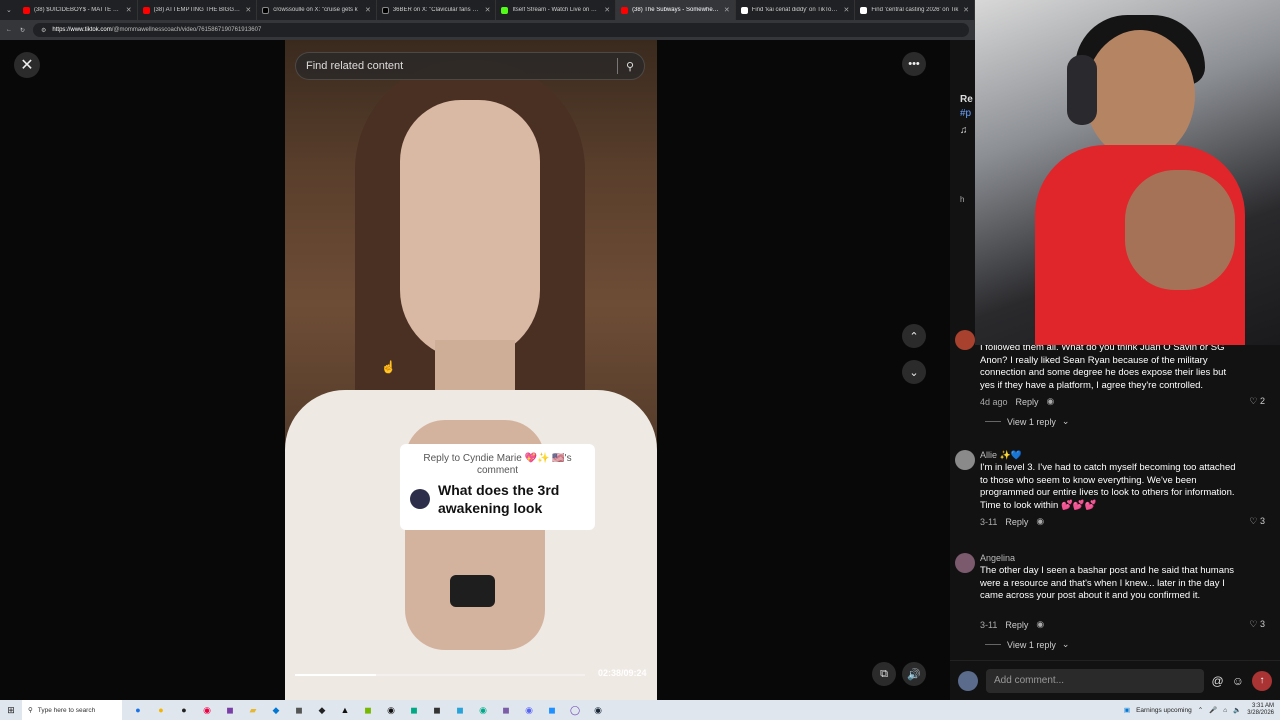 The image size is (1280, 720). What do you see at coordinates (138, 710) in the screenshot?
I see `chrome-icon: ●` at bounding box center [138, 710].